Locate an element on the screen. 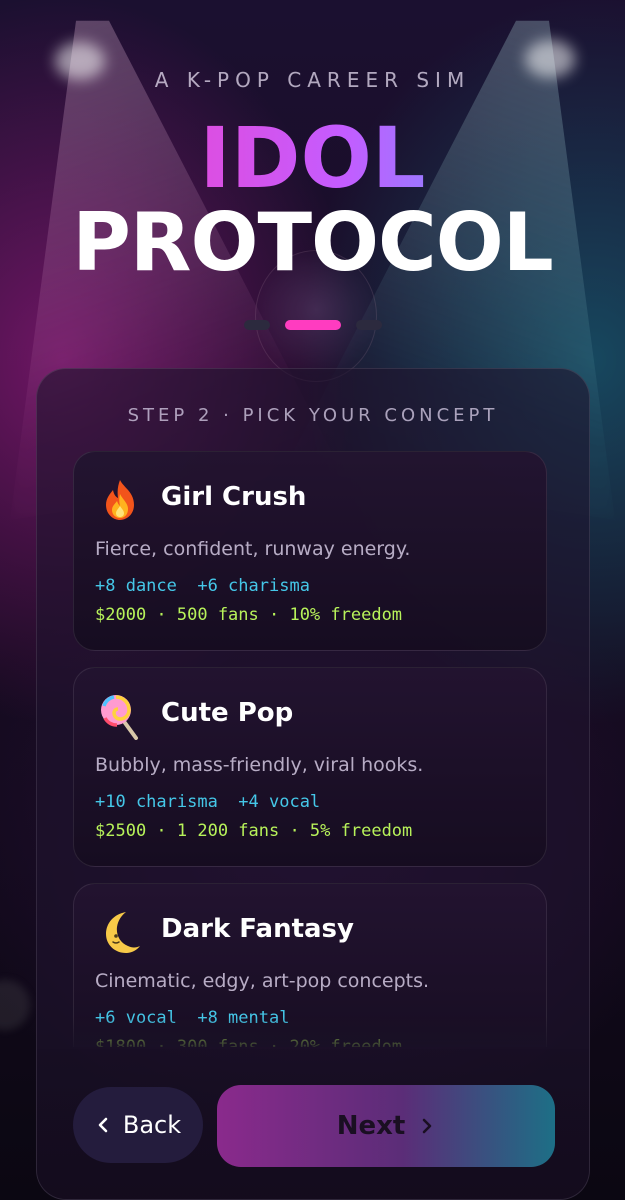 The width and height of the screenshot is (625, 1200). crescent-moon-icon is located at coordinates (120, 932).